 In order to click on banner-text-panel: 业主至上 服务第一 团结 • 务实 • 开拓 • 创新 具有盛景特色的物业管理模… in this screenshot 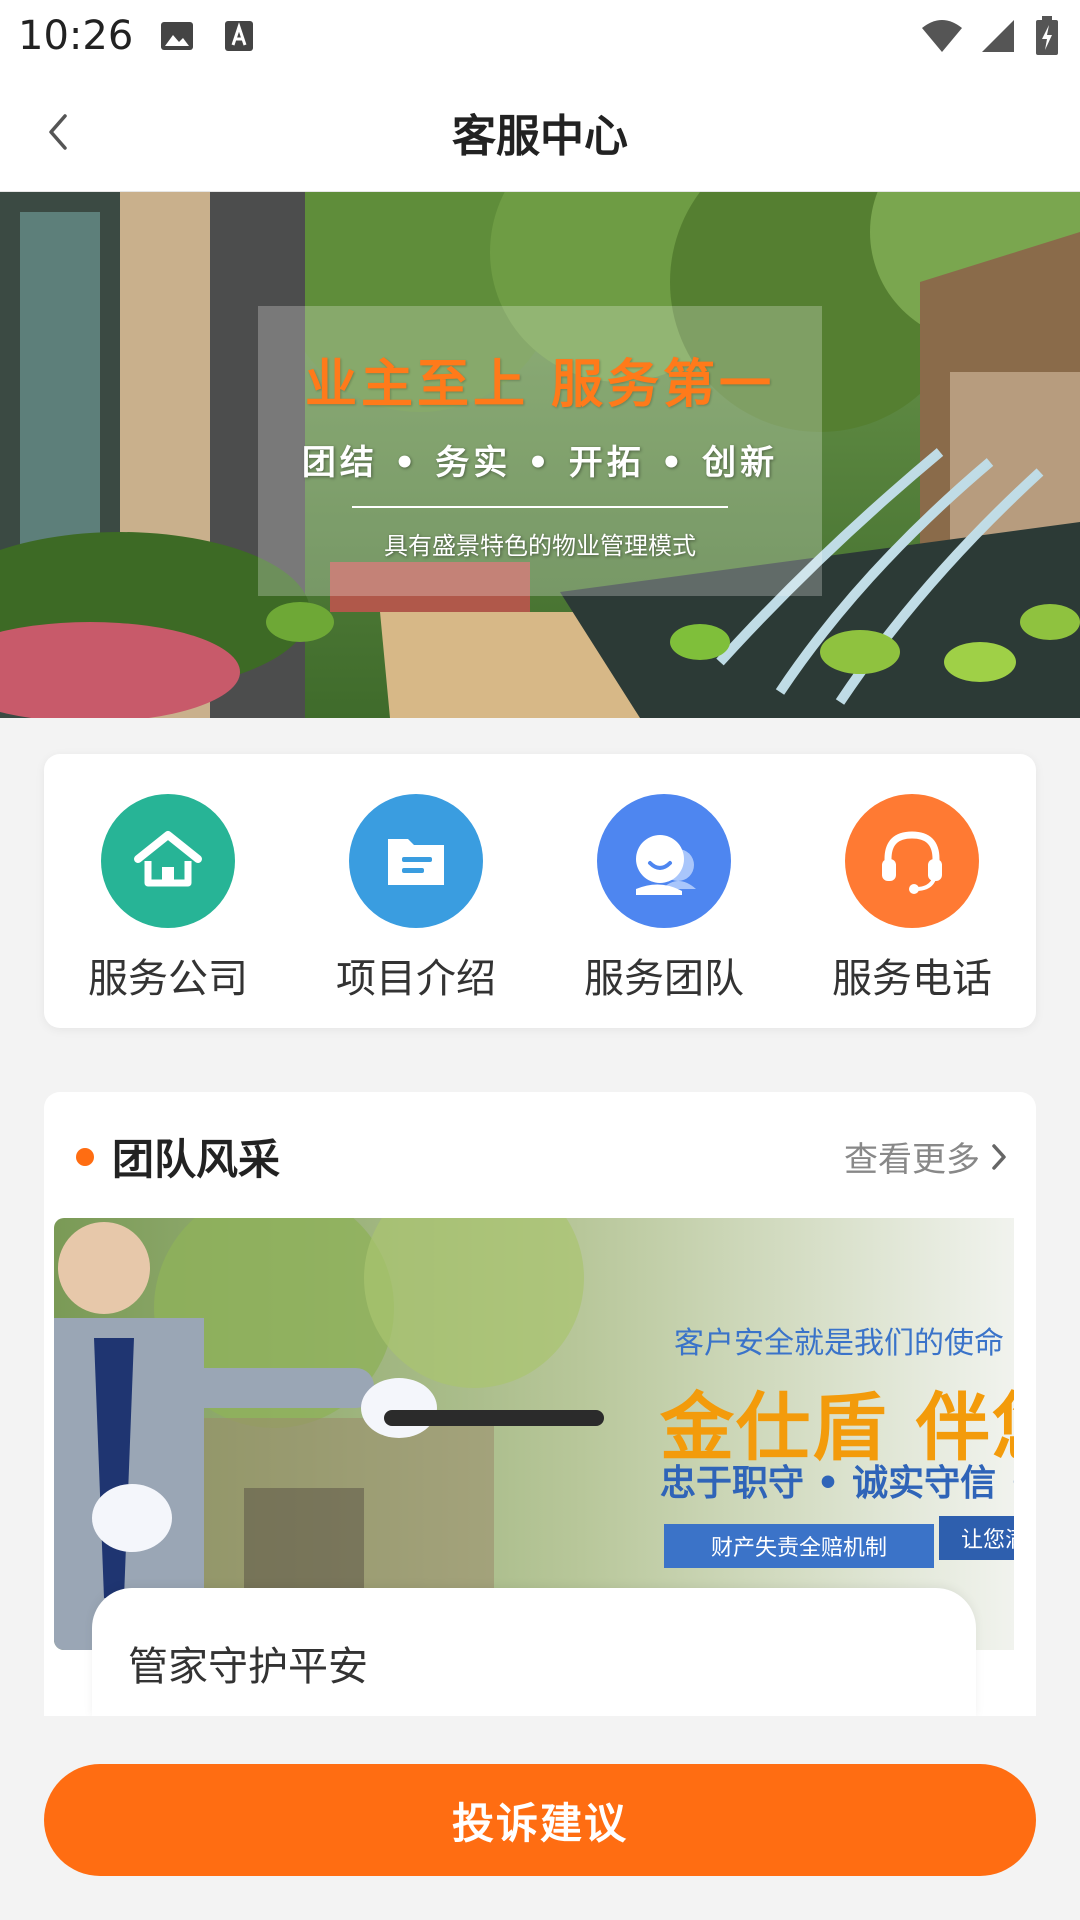, I will do `click(540, 451)`.